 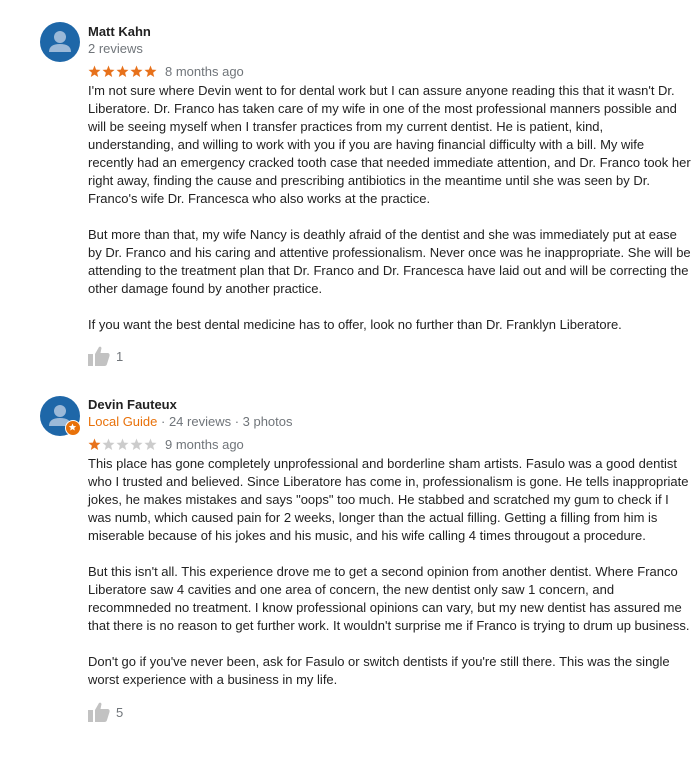 What do you see at coordinates (123, 421) in the screenshot?
I see `local-guide-label: Local Guide` at bounding box center [123, 421].